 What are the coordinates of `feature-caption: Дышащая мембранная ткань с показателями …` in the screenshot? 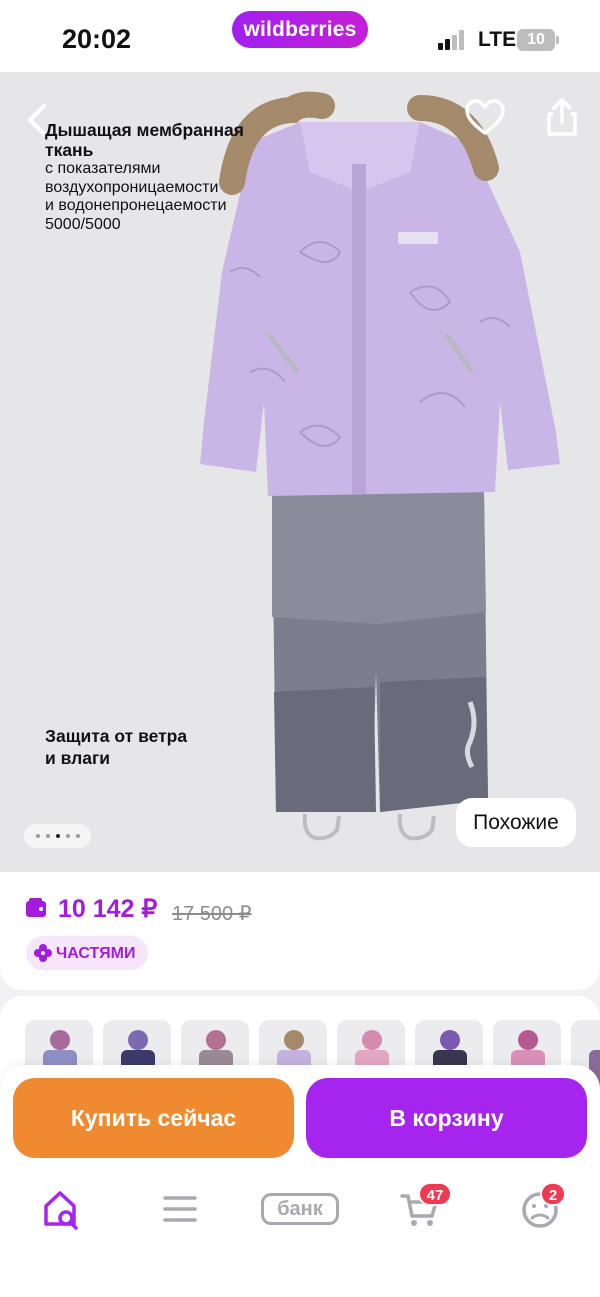 It's located at (160, 177).